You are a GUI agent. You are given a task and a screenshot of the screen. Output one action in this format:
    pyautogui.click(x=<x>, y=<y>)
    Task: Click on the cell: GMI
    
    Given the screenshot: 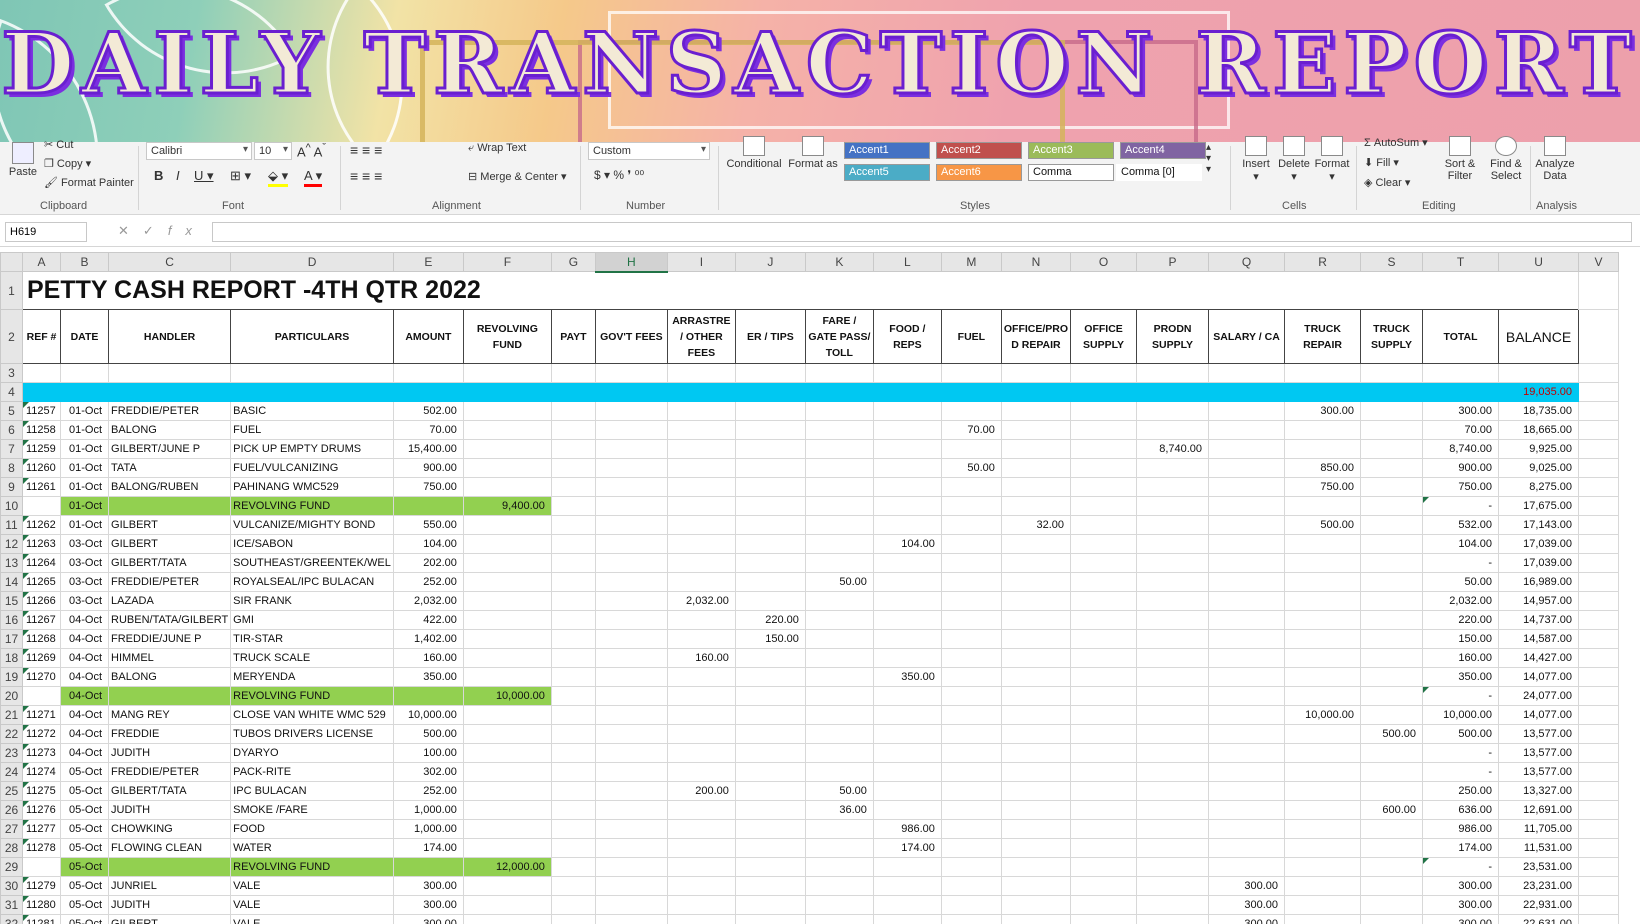 What is the action you would take?
    pyautogui.click(x=312, y=620)
    